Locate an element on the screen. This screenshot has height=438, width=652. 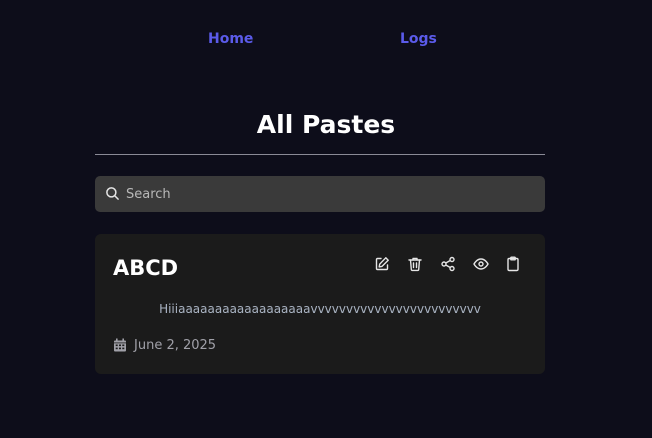
pencil-square-icon is located at coordinates (383, 264).